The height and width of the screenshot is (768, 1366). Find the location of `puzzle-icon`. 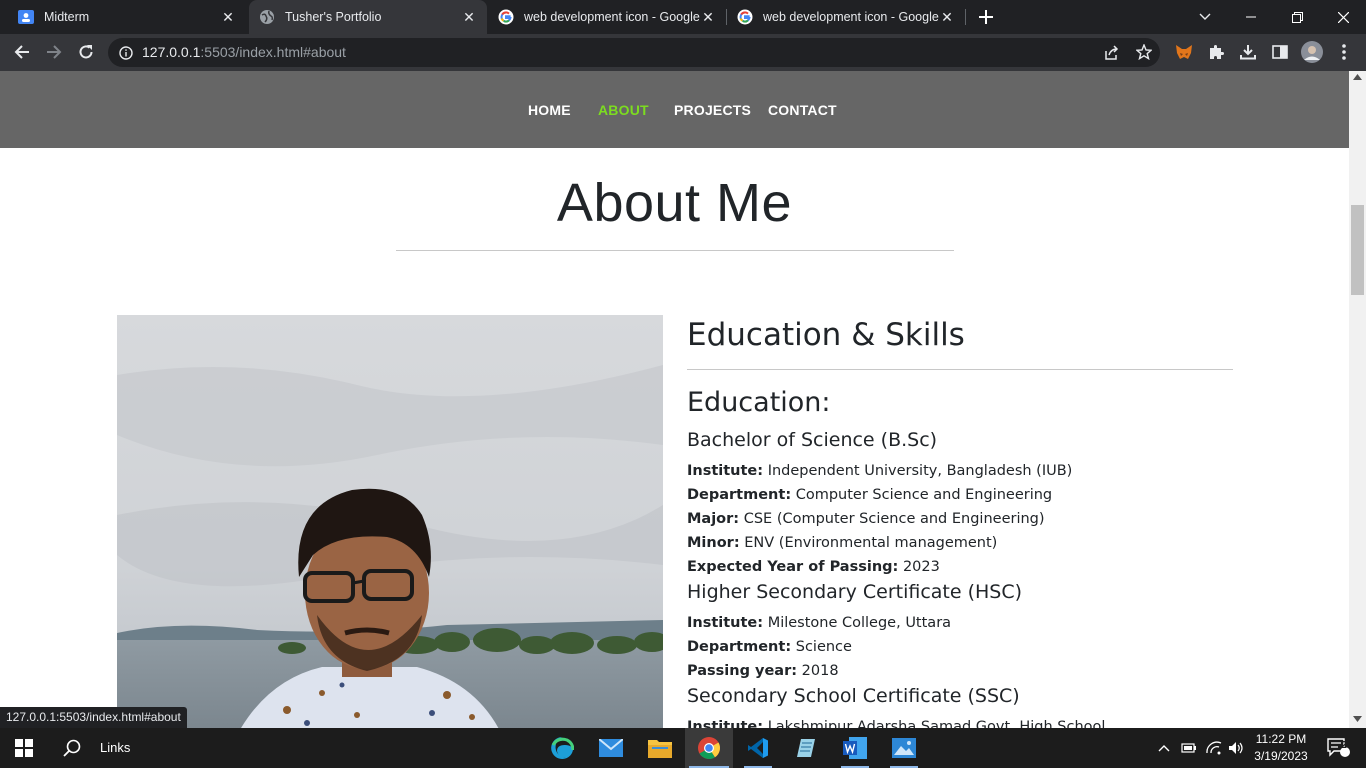

puzzle-icon is located at coordinates (1217, 52).